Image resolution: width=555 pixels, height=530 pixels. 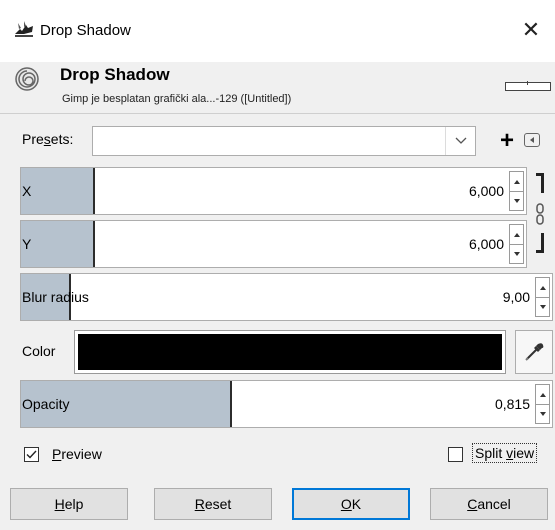 What do you see at coordinates (48, 139) in the screenshot?
I see `presets-label: Presets:` at bounding box center [48, 139].